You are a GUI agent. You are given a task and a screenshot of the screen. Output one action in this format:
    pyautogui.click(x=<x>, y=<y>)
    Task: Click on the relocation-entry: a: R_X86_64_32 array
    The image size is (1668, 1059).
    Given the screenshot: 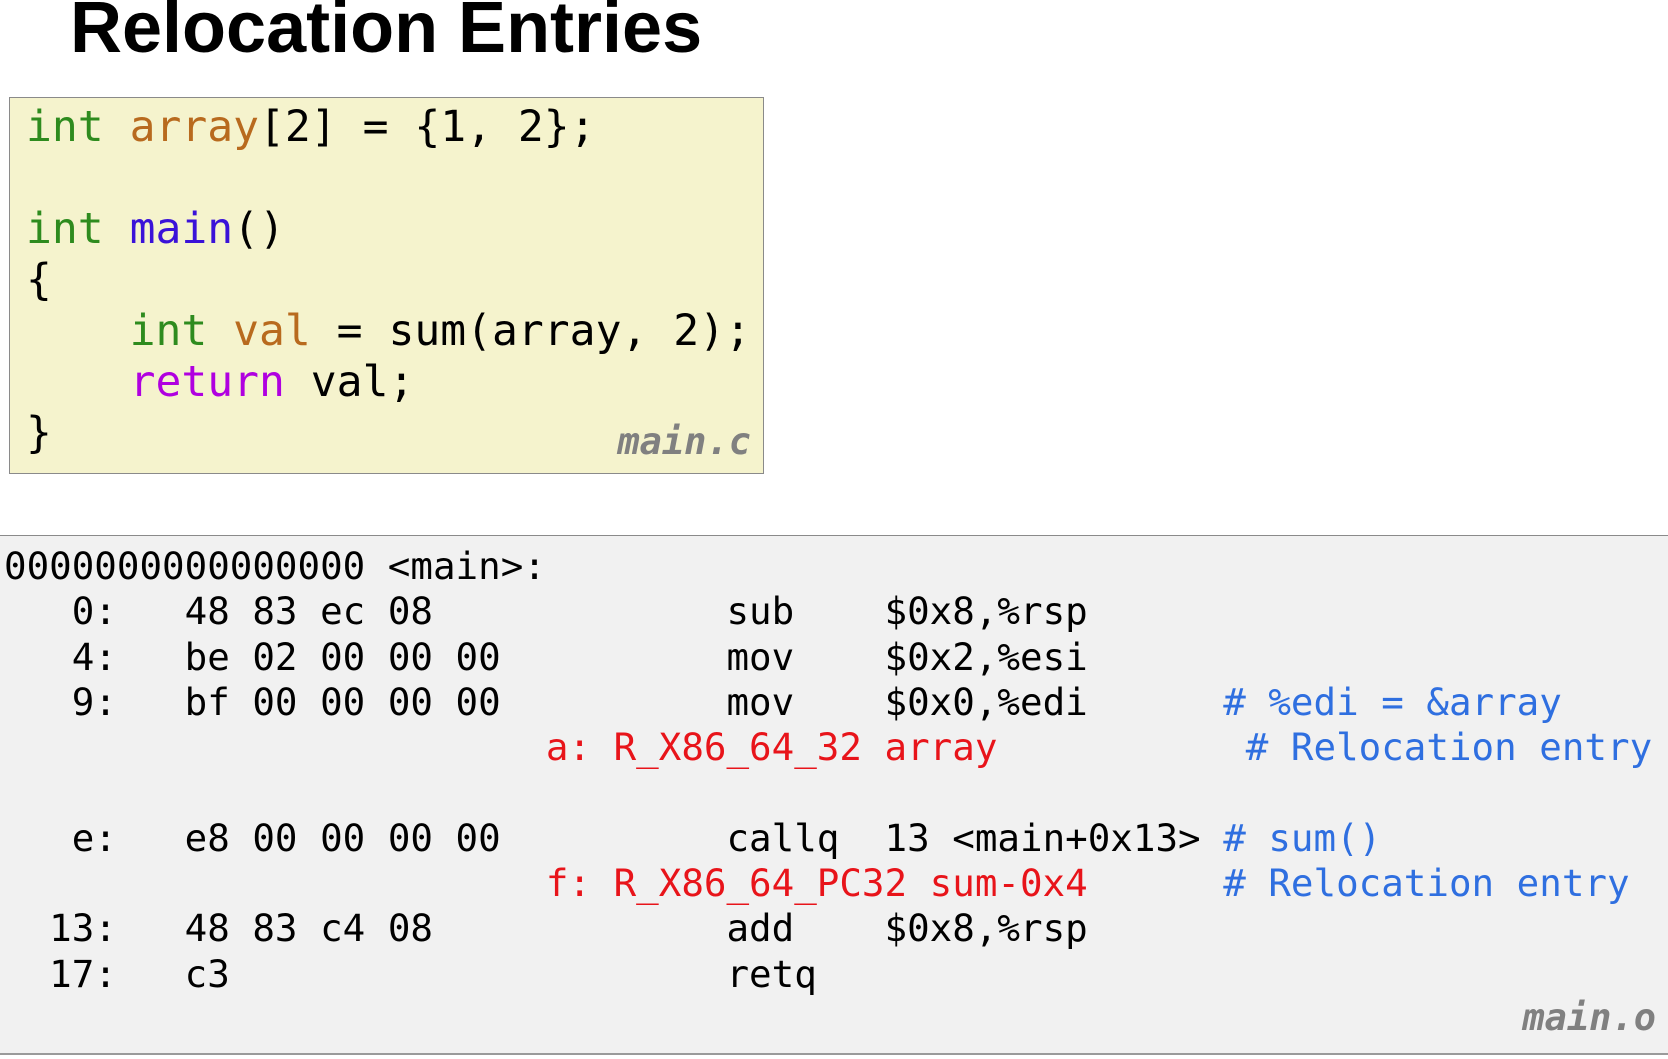 What is the action you would take?
    pyautogui.click(x=828, y=747)
    